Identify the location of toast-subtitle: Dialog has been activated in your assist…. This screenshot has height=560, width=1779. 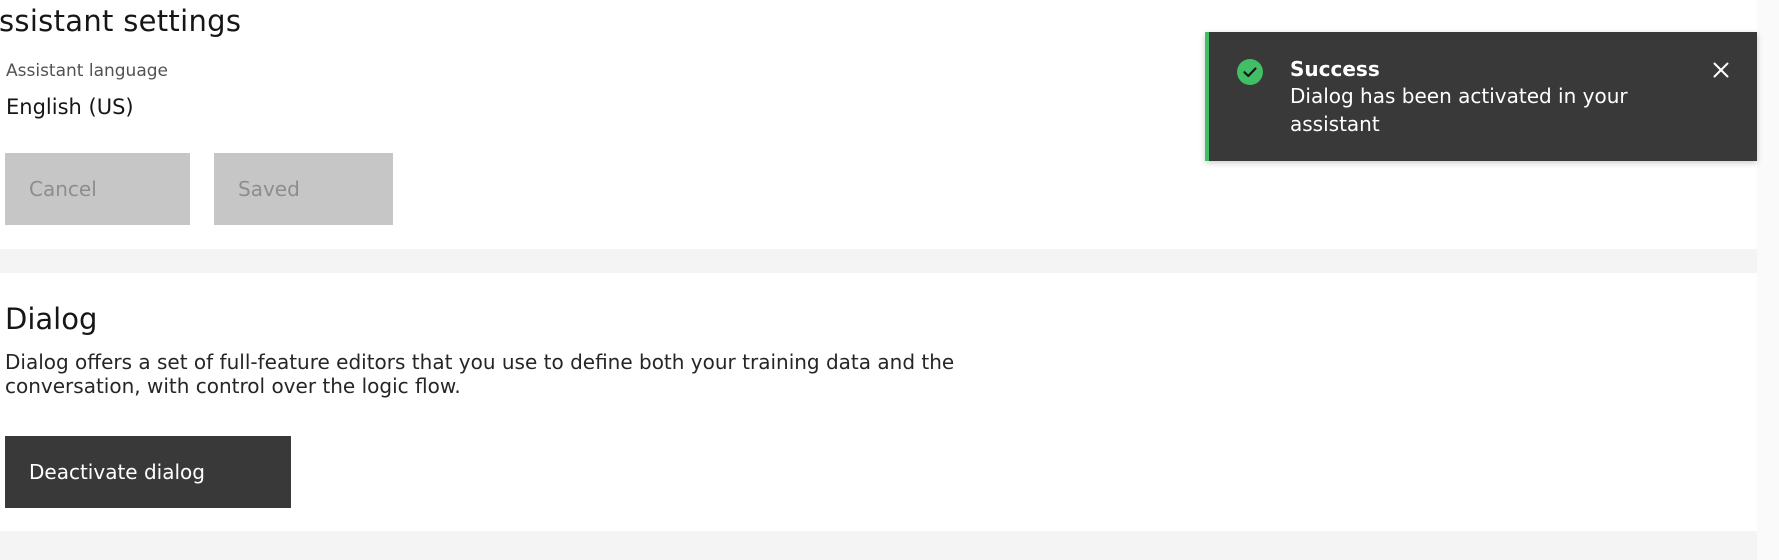
(1459, 110).